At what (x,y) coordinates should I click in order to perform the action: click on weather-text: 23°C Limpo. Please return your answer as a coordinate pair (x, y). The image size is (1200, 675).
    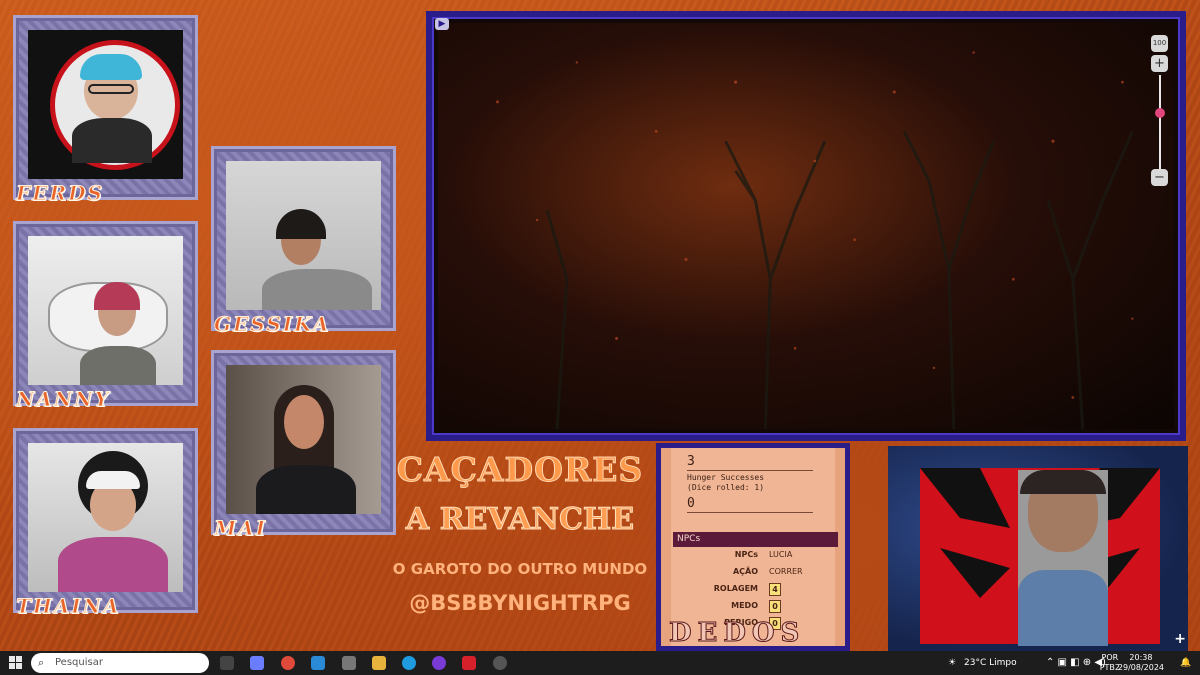
    Looking at the image, I should click on (990, 663).